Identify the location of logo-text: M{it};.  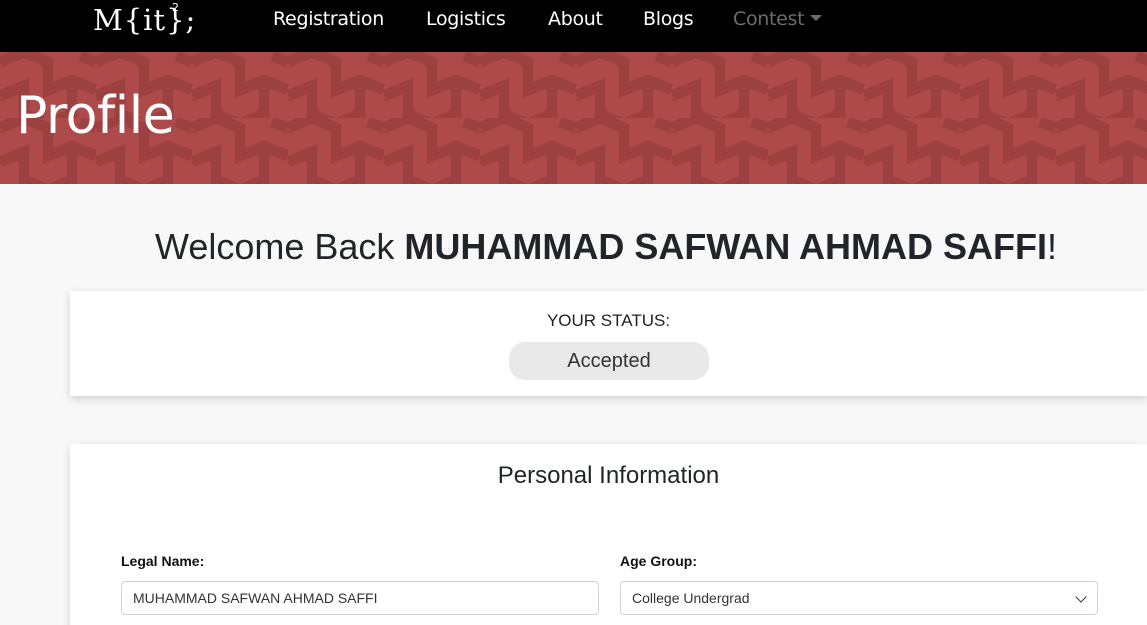
(145, 20).